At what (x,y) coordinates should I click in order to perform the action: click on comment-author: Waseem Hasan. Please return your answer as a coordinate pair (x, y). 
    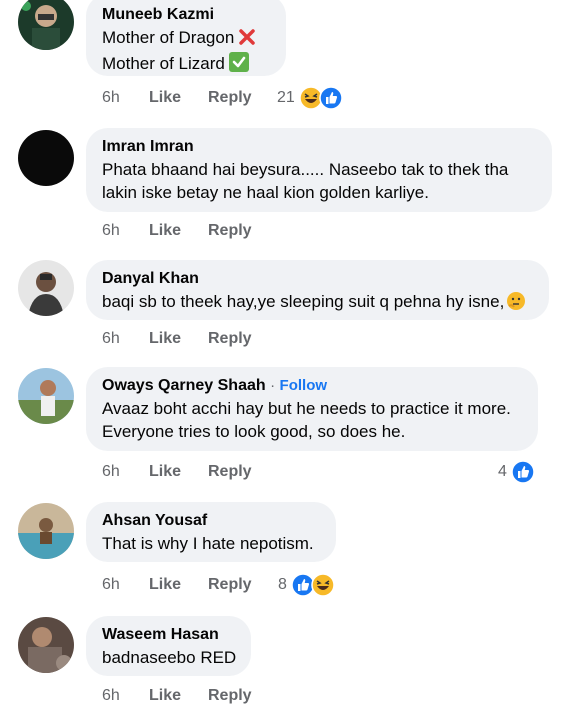
    Looking at the image, I should click on (168, 635).